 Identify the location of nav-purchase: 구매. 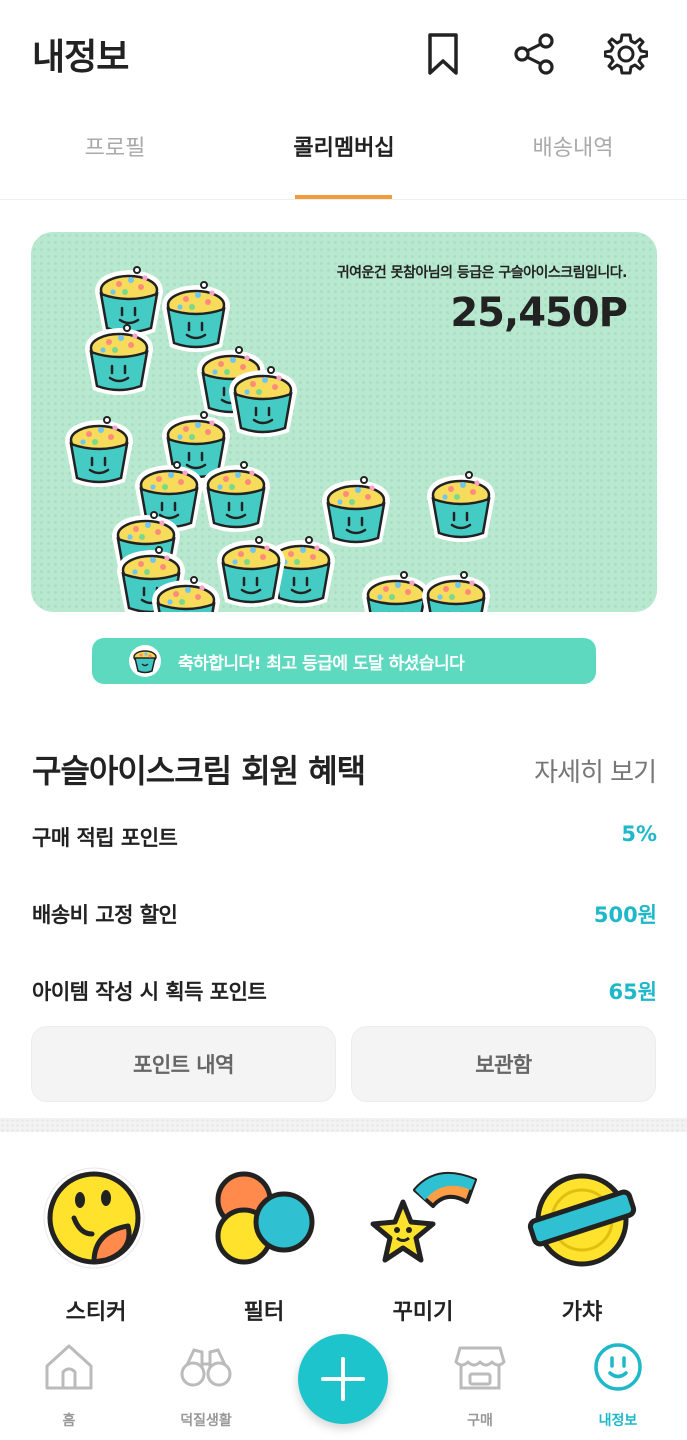
(480, 1385).